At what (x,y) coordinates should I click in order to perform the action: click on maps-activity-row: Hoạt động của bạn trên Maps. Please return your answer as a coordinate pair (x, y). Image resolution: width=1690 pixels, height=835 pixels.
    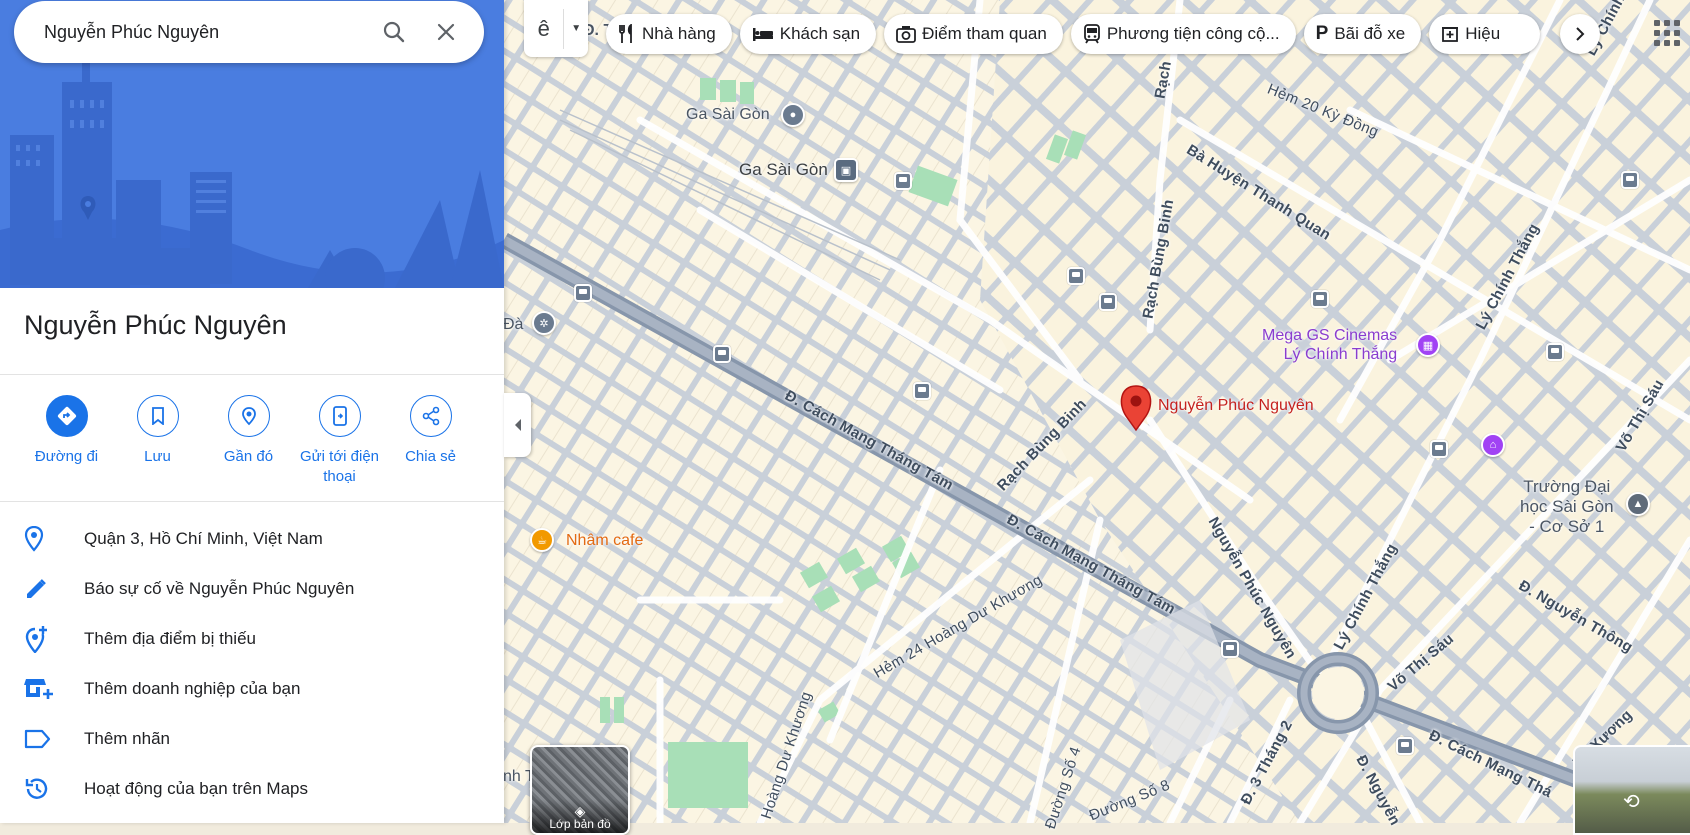
    Looking at the image, I should click on (252, 789).